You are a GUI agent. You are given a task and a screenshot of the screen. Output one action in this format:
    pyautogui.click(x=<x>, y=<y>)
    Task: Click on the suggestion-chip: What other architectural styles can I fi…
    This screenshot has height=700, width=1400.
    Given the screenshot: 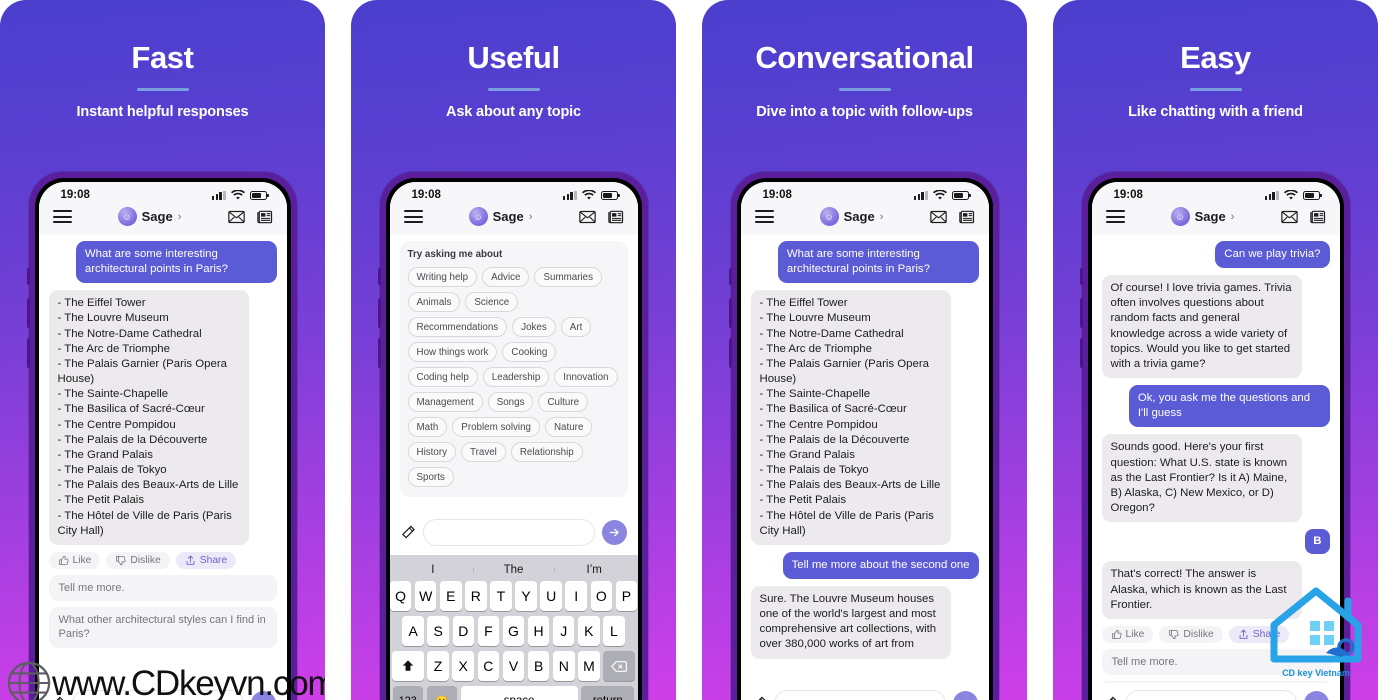 What is the action you would take?
    pyautogui.click(x=162, y=627)
    